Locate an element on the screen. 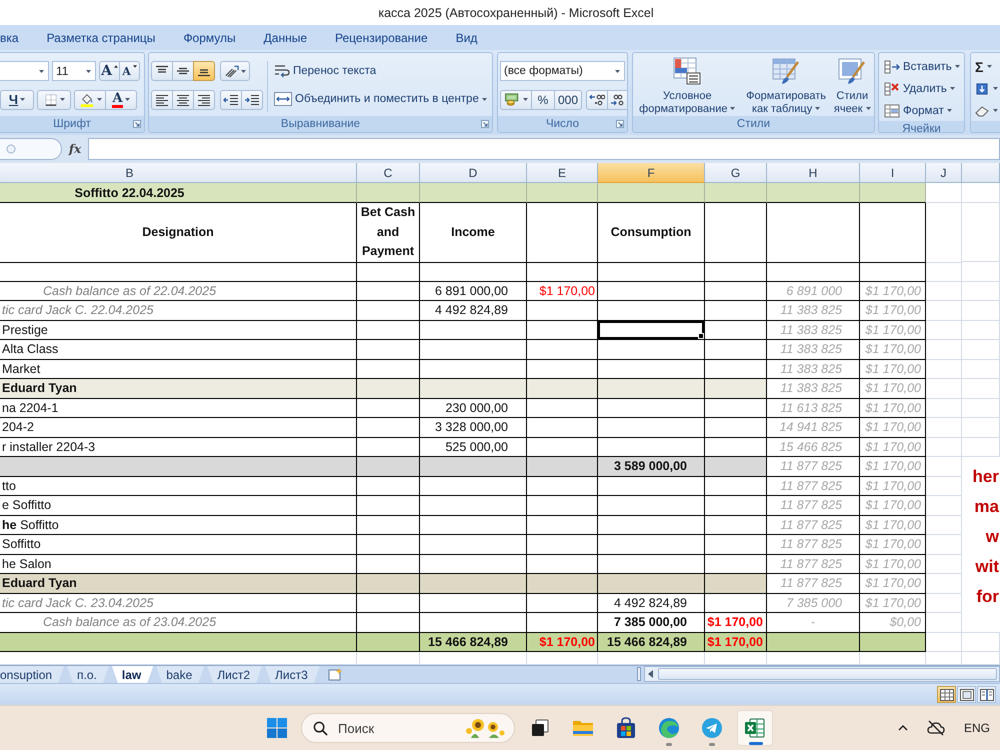 This screenshot has width=1000, height=750. column-header: I is located at coordinates (893, 173).